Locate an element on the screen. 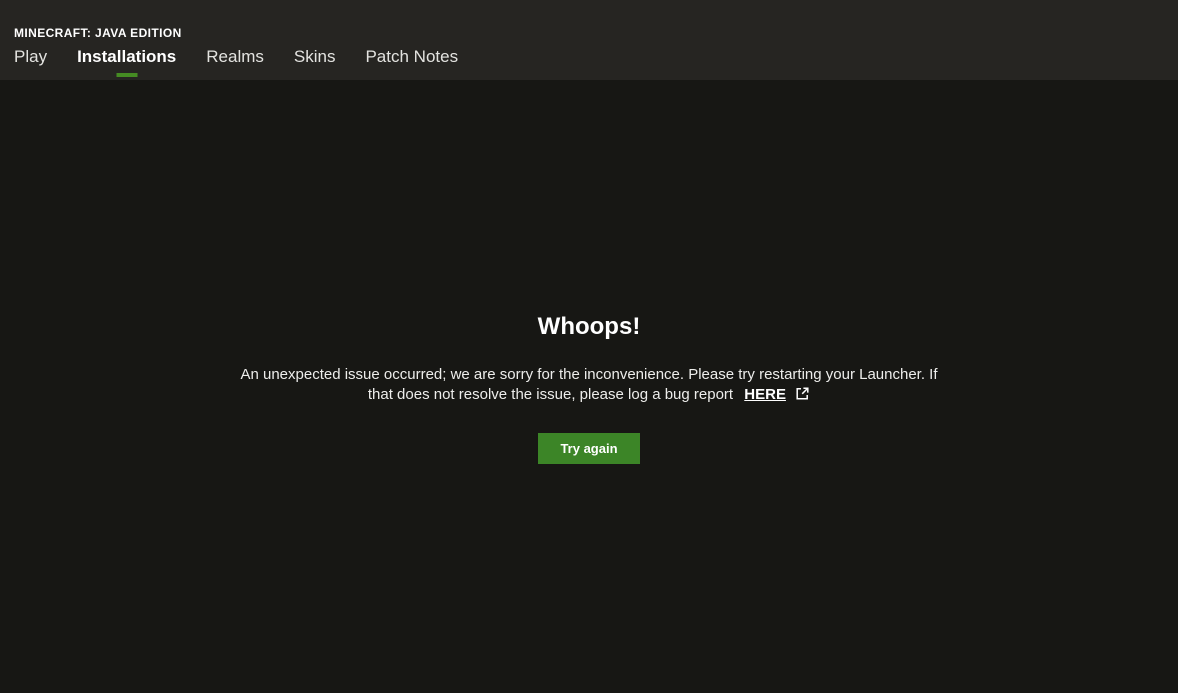 The width and height of the screenshot is (1178, 693). app-title: MINECRAFT: JAVA EDITION is located at coordinates (98, 33).